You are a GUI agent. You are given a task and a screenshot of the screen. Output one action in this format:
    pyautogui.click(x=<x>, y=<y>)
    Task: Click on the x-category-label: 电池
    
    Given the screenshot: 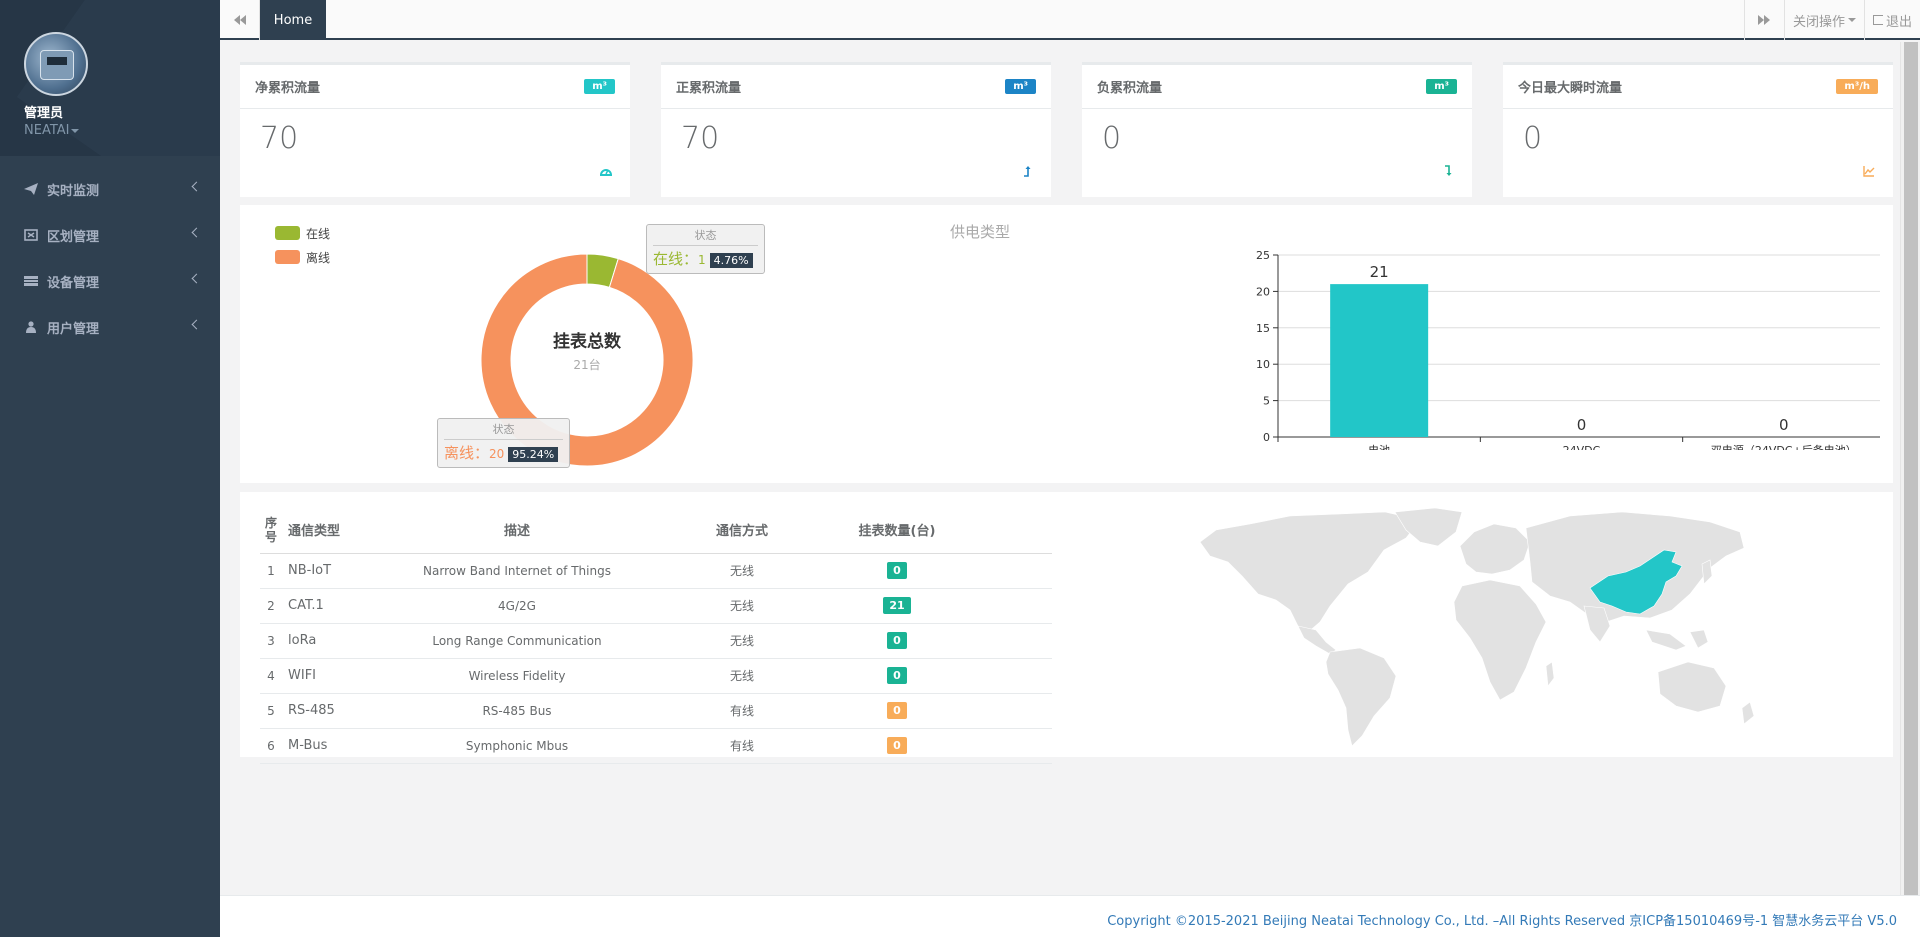 What is the action you would take?
    pyautogui.click(x=1379, y=447)
    